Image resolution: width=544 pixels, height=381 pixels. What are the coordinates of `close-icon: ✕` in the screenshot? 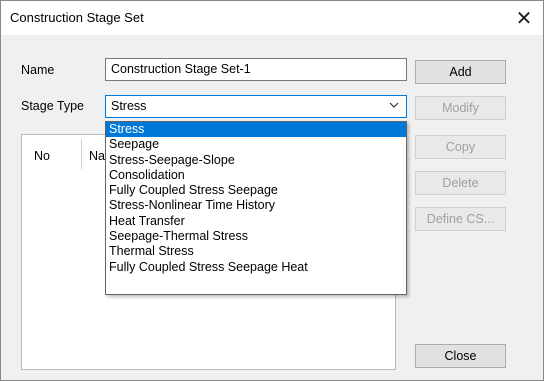 It's located at (524, 18).